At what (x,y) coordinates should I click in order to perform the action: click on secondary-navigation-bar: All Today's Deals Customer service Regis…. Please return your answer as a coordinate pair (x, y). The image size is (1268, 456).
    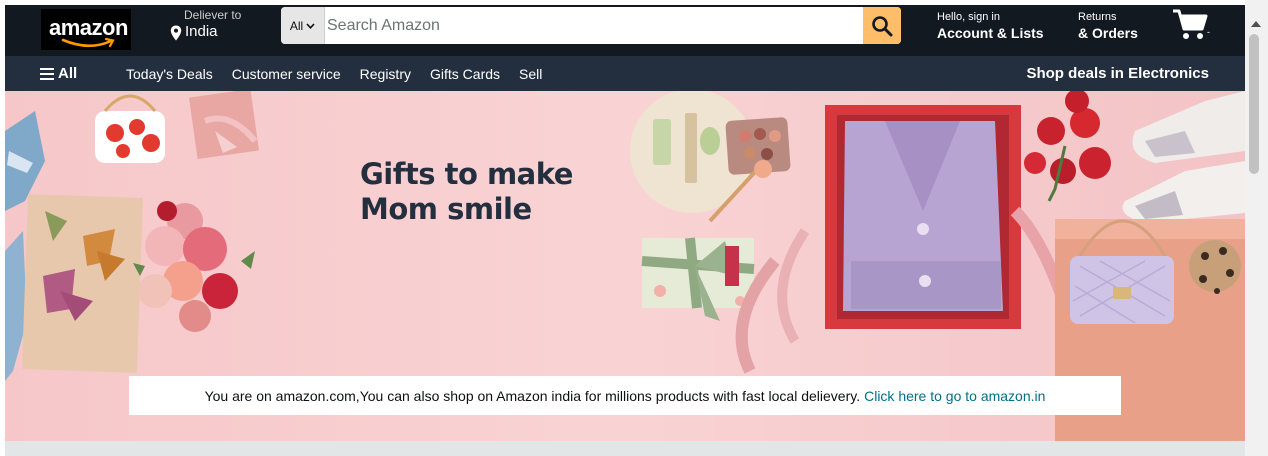
    Looking at the image, I should click on (625, 73).